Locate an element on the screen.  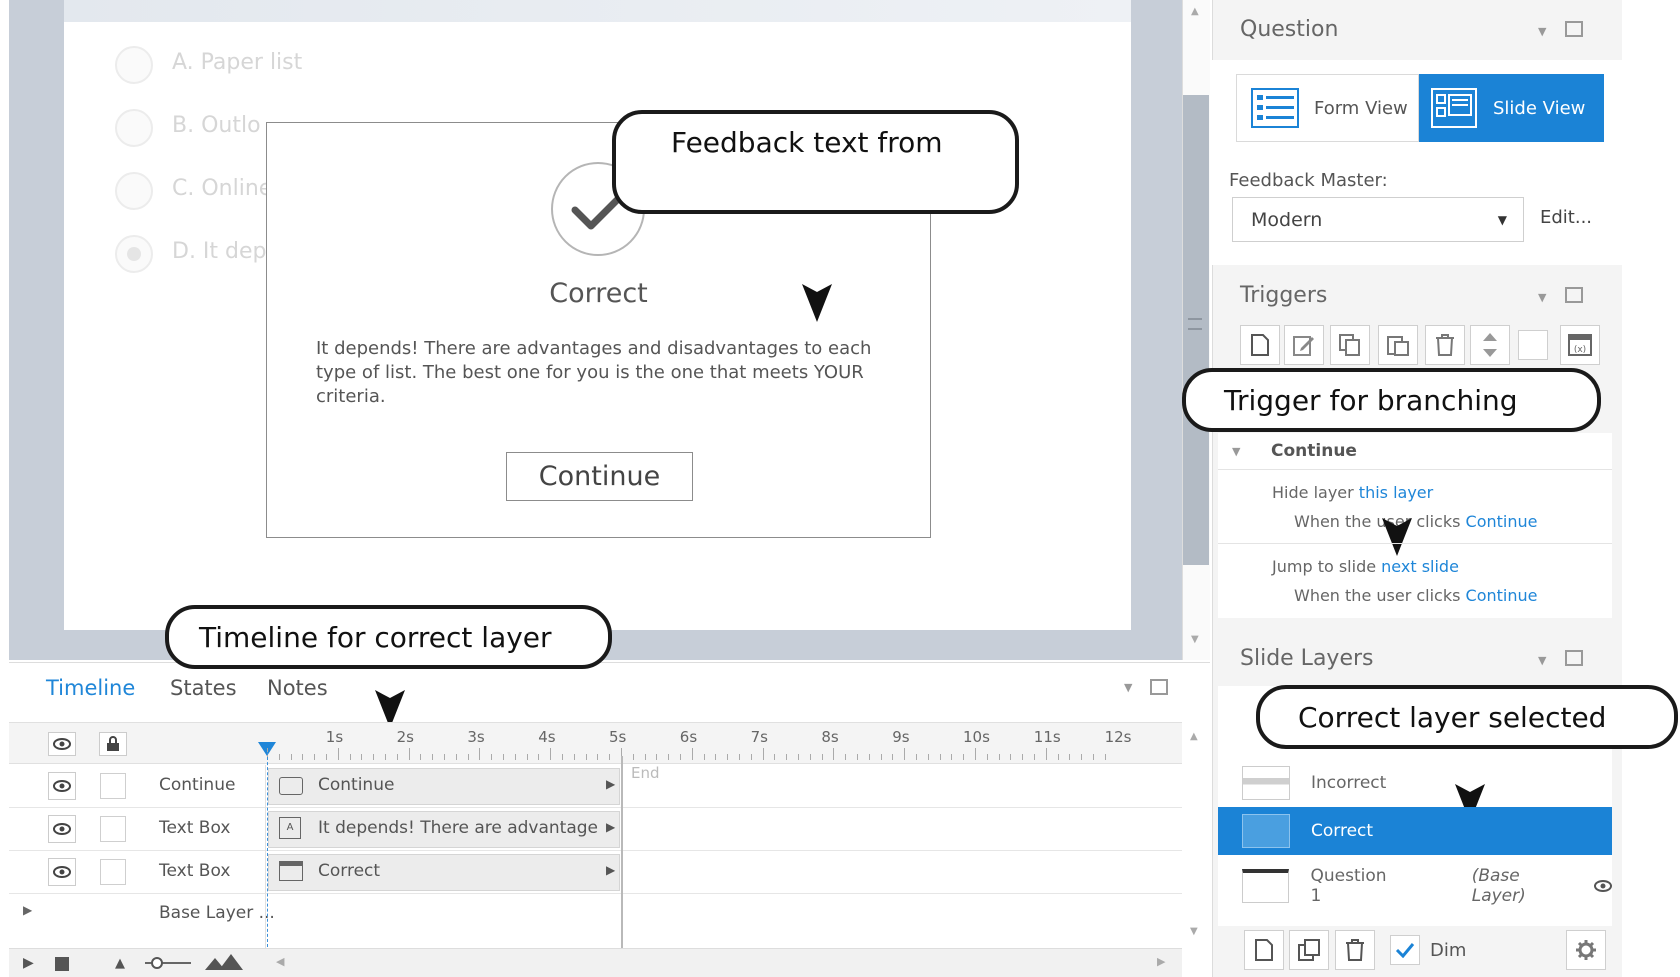
paste-trigger-button is located at coordinates (1398, 345).